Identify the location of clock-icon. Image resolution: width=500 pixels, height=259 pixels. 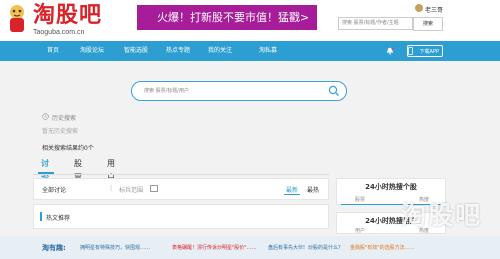
(45, 116).